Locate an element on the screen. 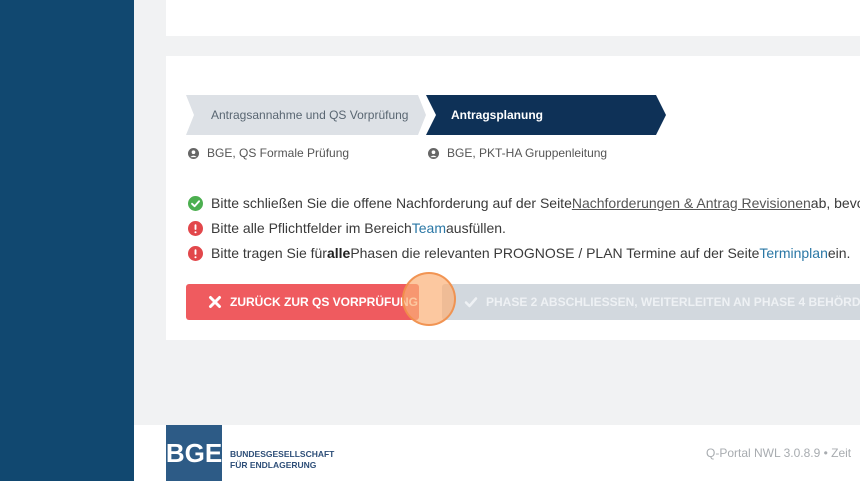 This screenshot has height=481, width=860. check-icon is located at coordinates (471, 302).